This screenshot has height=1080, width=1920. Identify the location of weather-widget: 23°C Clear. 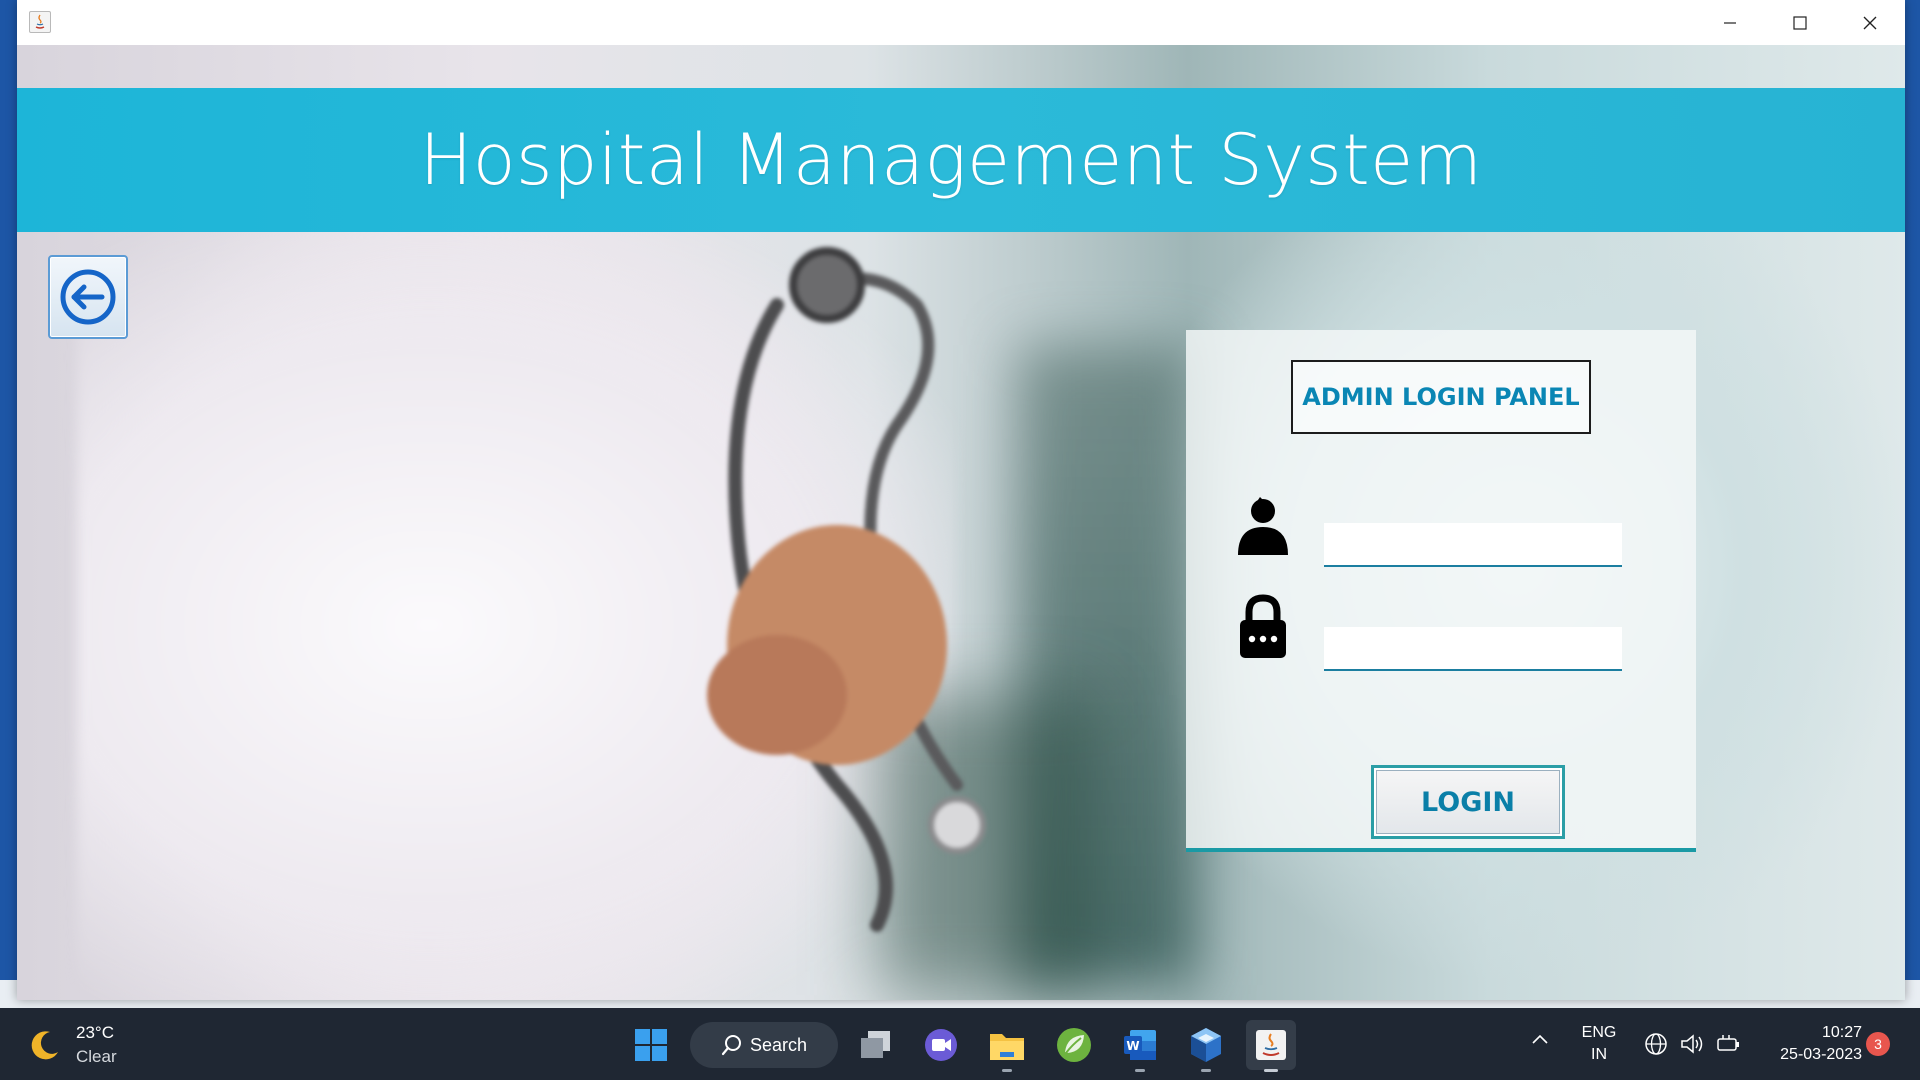
(72, 1045).